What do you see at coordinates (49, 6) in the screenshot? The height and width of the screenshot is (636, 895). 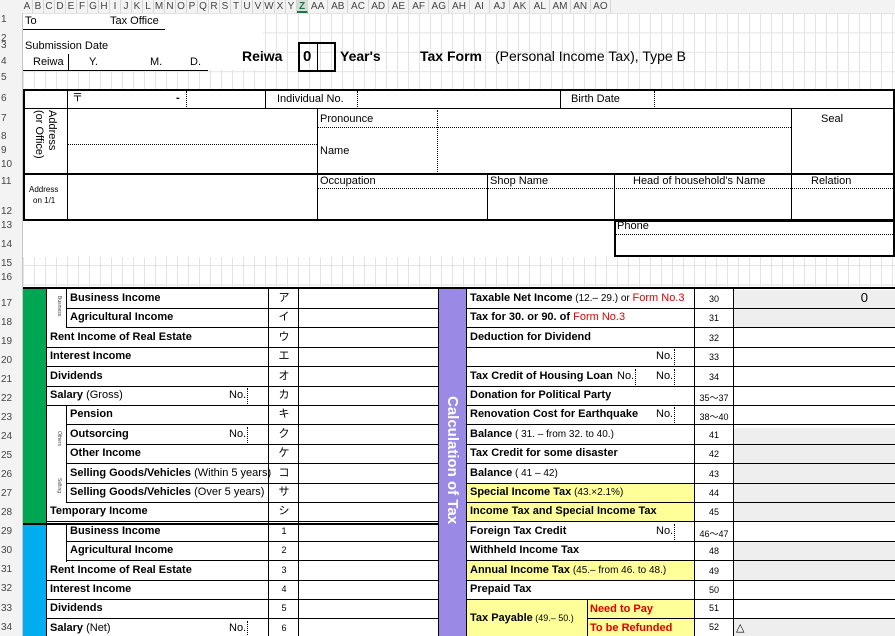 I see `column-c: C` at bounding box center [49, 6].